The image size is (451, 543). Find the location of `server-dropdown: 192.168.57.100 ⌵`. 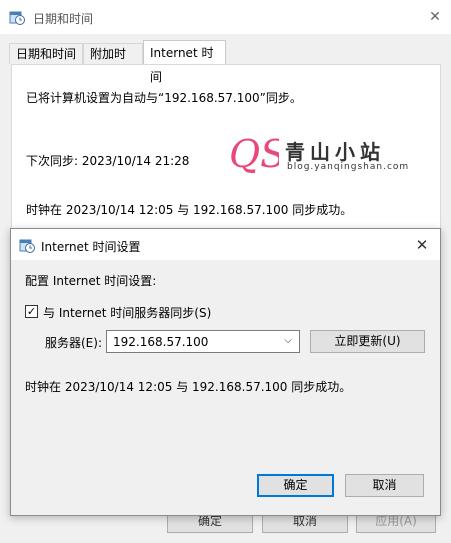

server-dropdown: 192.168.57.100 ⌵ is located at coordinates (203, 341).